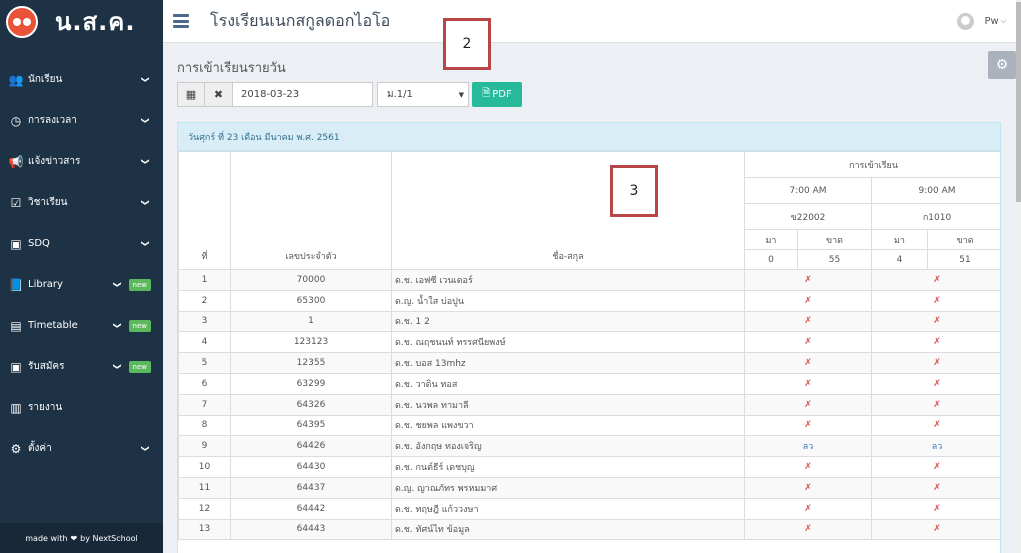 This screenshot has width=1021, height=553. What do you see at coordinates (311, 321) in the screenshot?
I see `row-student-id: 1` at bounding box center [311, 321].